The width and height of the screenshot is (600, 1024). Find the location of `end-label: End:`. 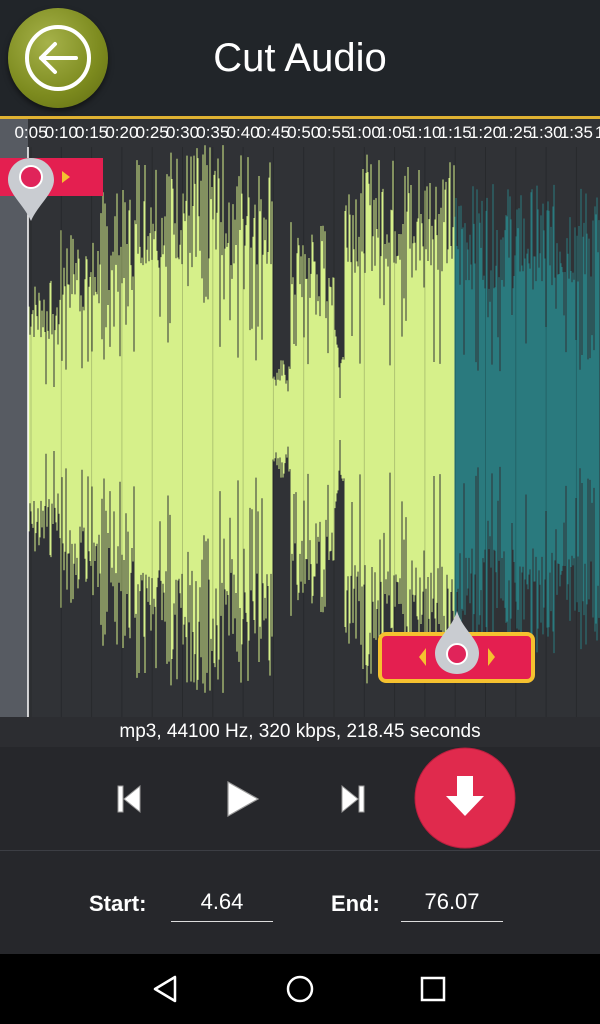

end-label: End: is located at coordinates (355, 903).